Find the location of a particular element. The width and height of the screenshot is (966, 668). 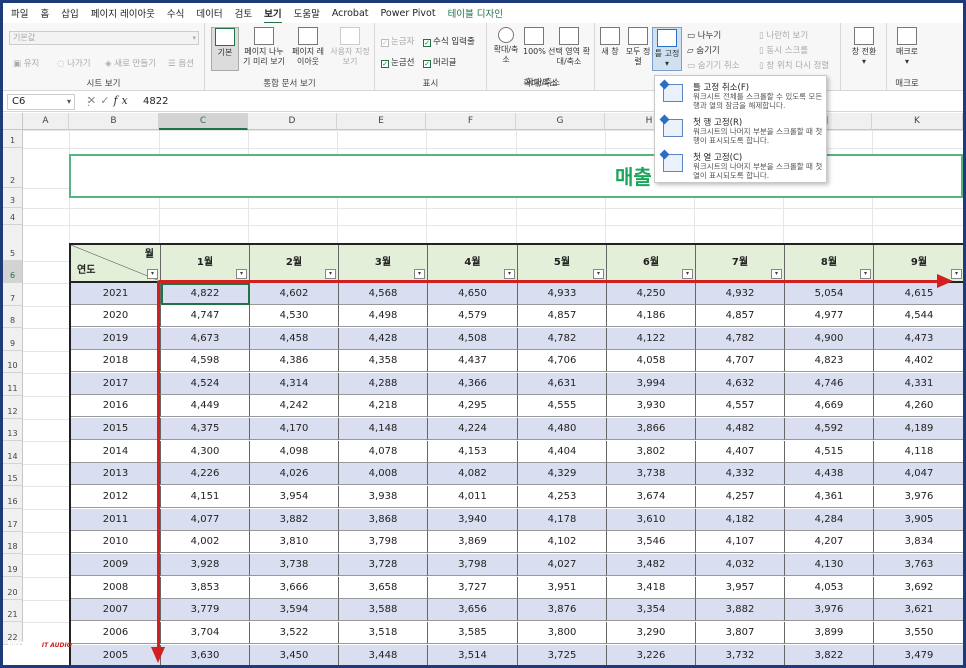

value-cell: 3,514 is located at coordinates (473, 655).